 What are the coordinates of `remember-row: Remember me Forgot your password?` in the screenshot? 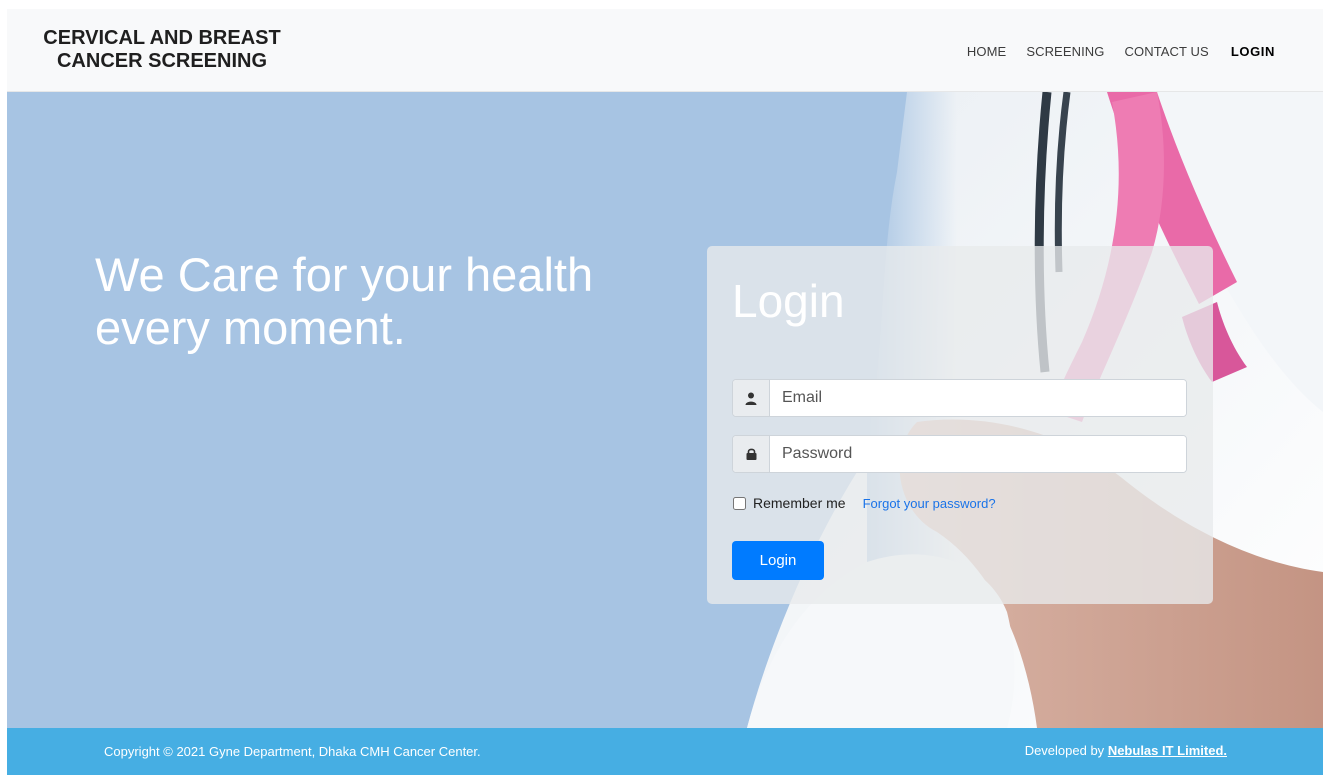 It's located at (864, 503).